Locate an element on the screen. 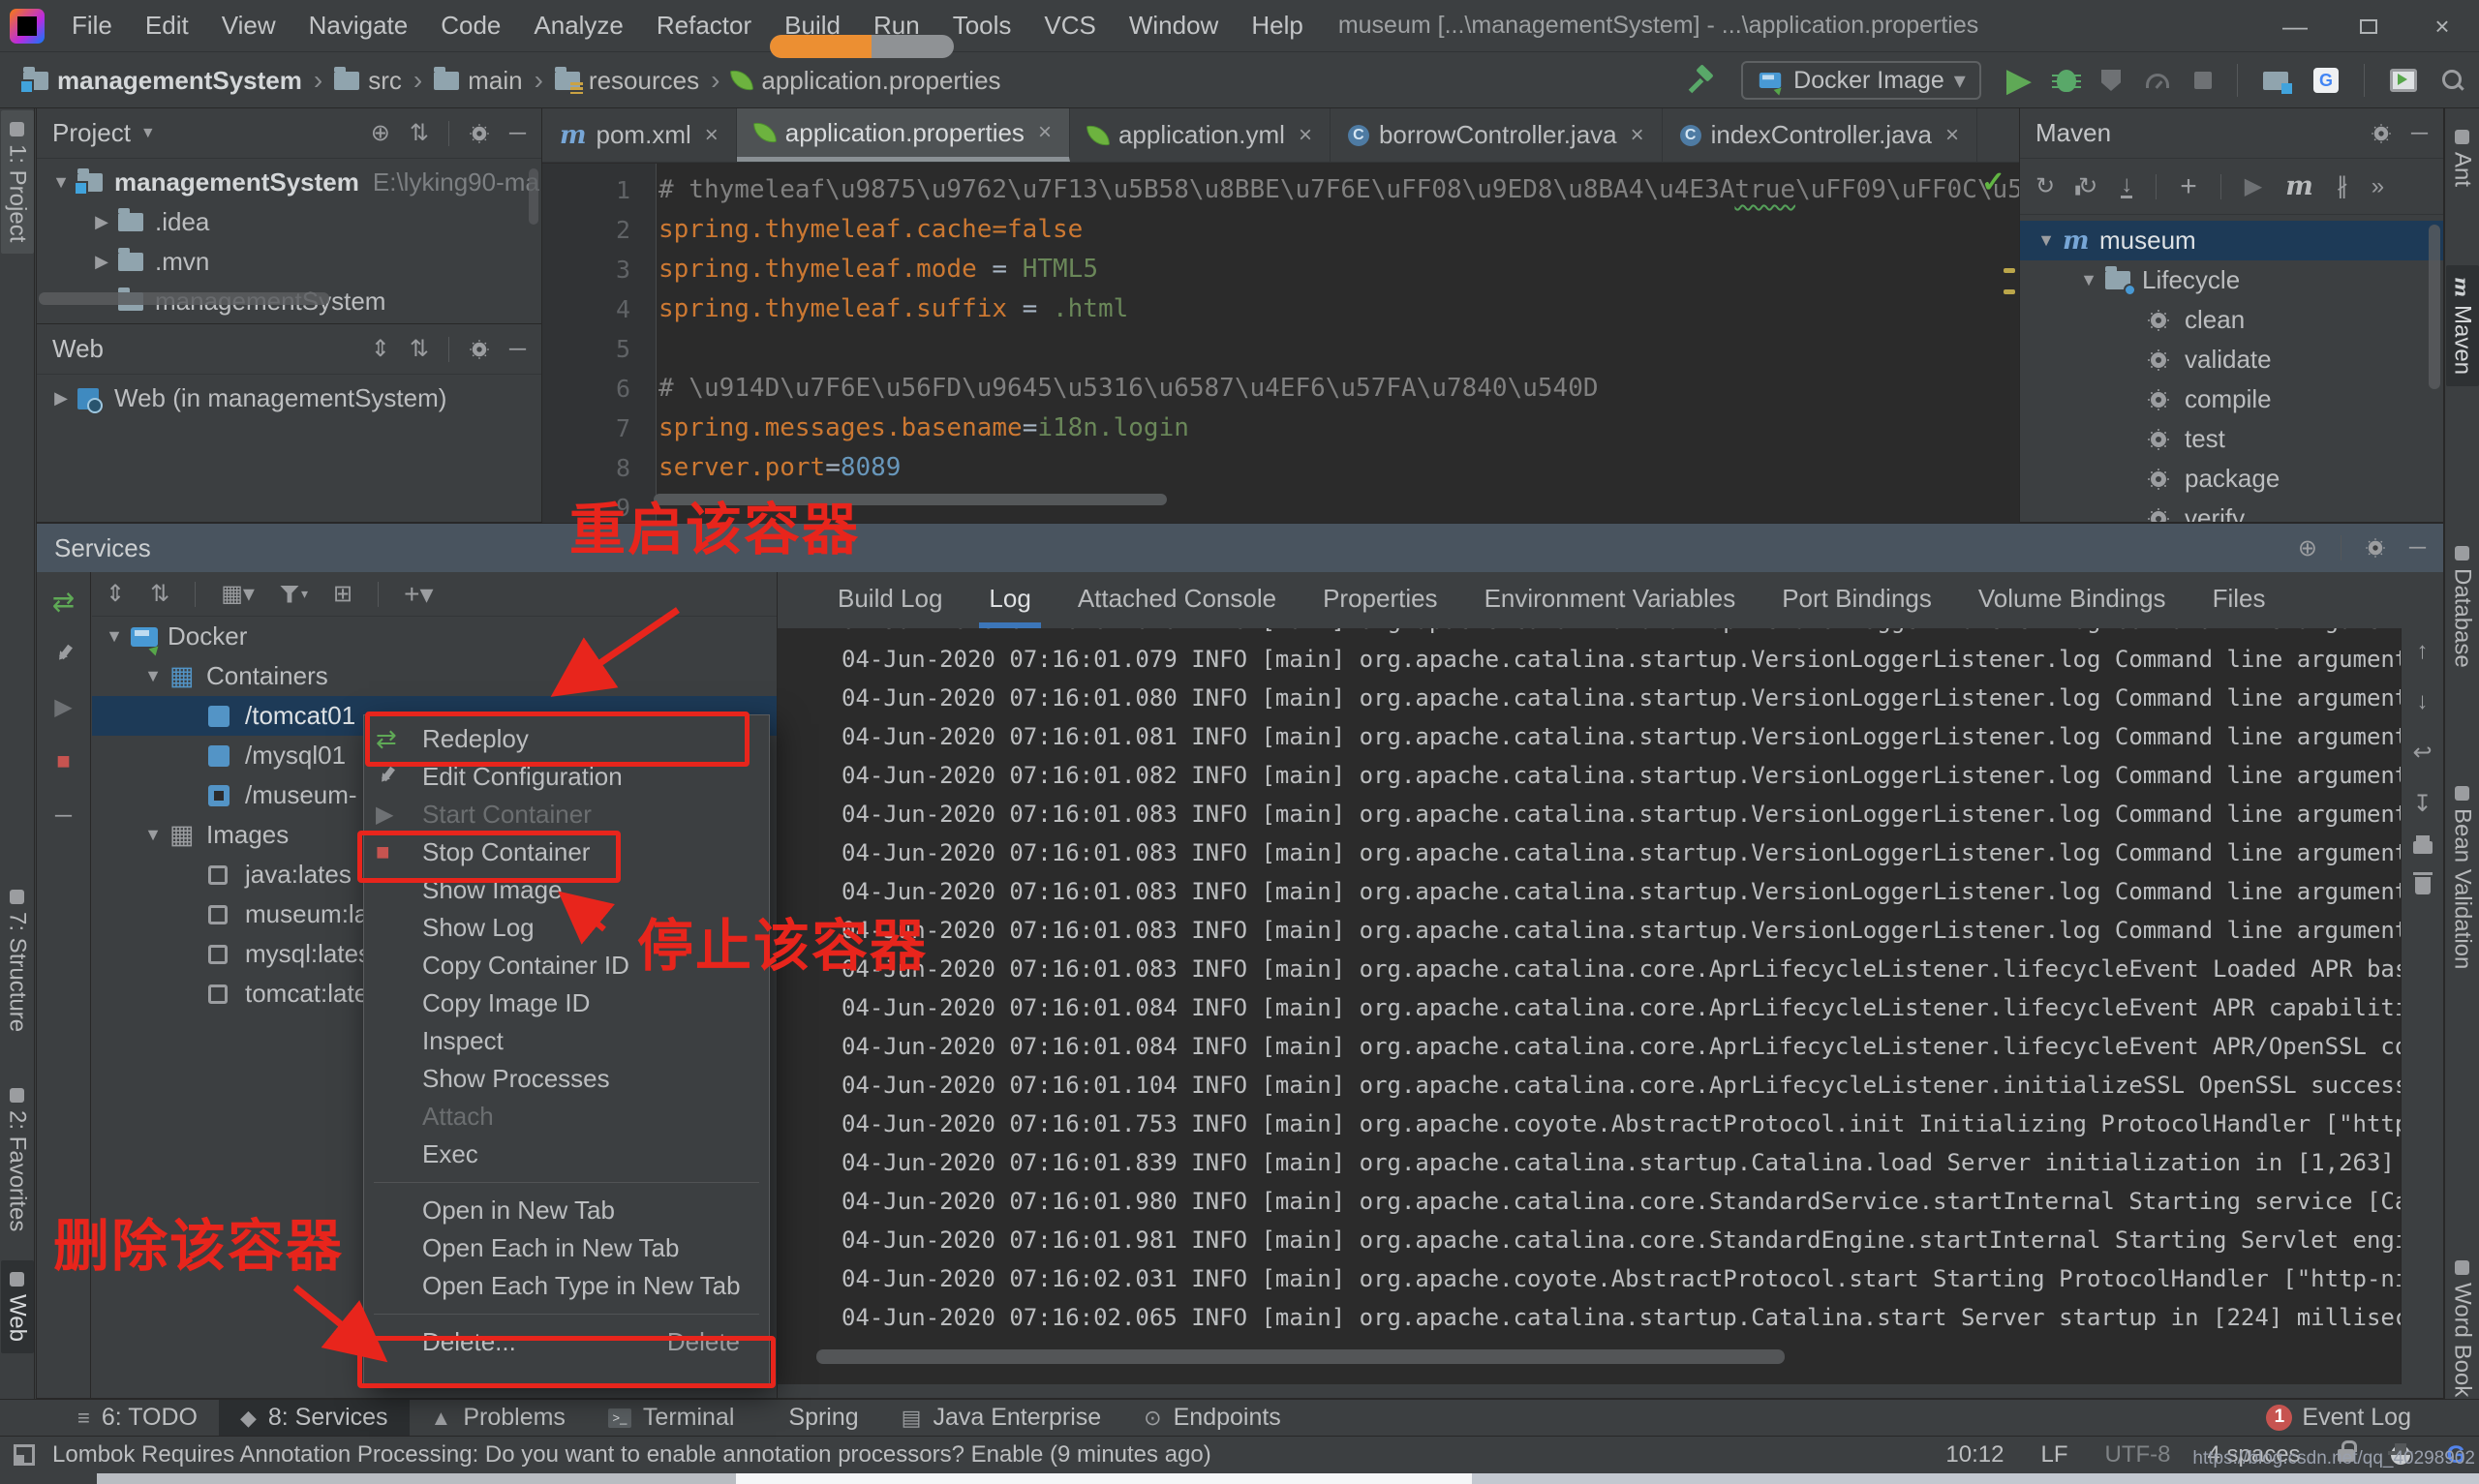  context-menu-item-show-processes: Show Processes is located at coordinates (566, 1079).